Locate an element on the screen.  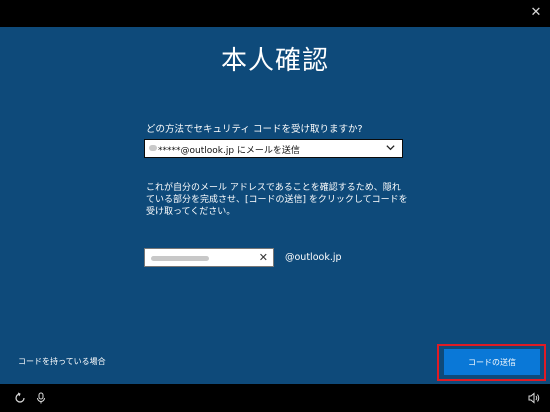
close-icon: ✕ is located at coordinates (536, 13).